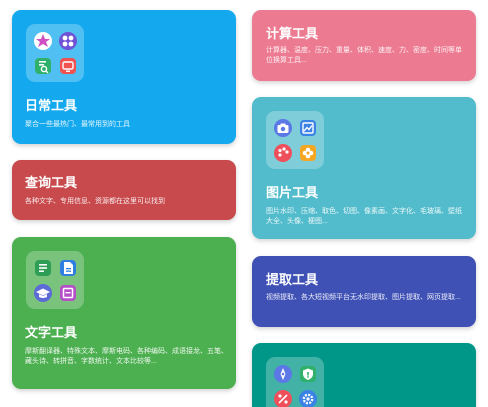  What do you see at coordinates (42, 40) in the screenshot?
I see `sticker-icon` at bounding box center [42, 40].